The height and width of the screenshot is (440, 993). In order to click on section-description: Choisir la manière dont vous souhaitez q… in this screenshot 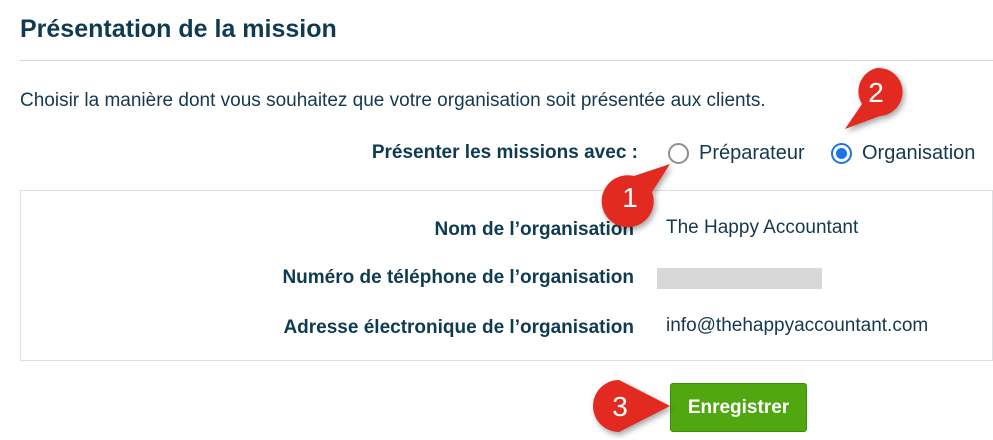, I will do `click(393, 100)`.